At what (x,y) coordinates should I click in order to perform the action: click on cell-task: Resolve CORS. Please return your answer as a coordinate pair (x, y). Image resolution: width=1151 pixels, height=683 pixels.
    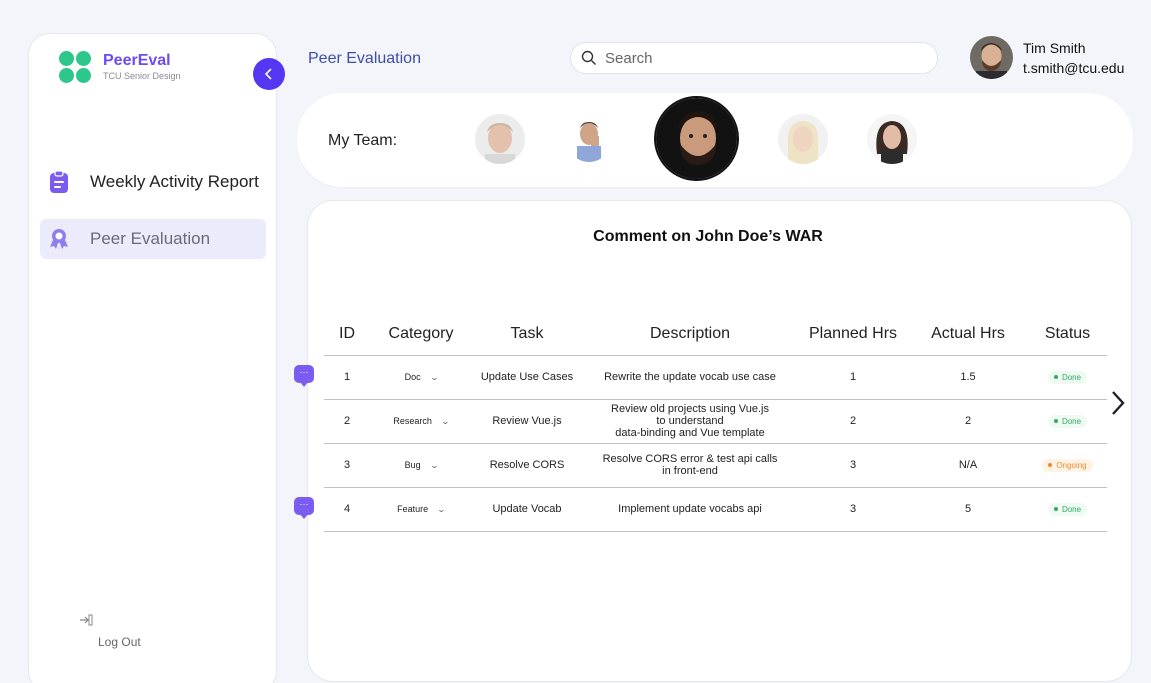
    Looking at the image, I should click on (527, 465).